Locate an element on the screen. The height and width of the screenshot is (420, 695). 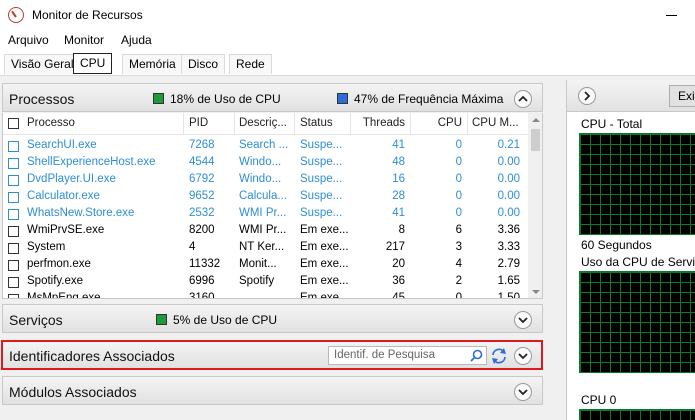
menu-monitor: Monitor is located at coordinates (84, 40).